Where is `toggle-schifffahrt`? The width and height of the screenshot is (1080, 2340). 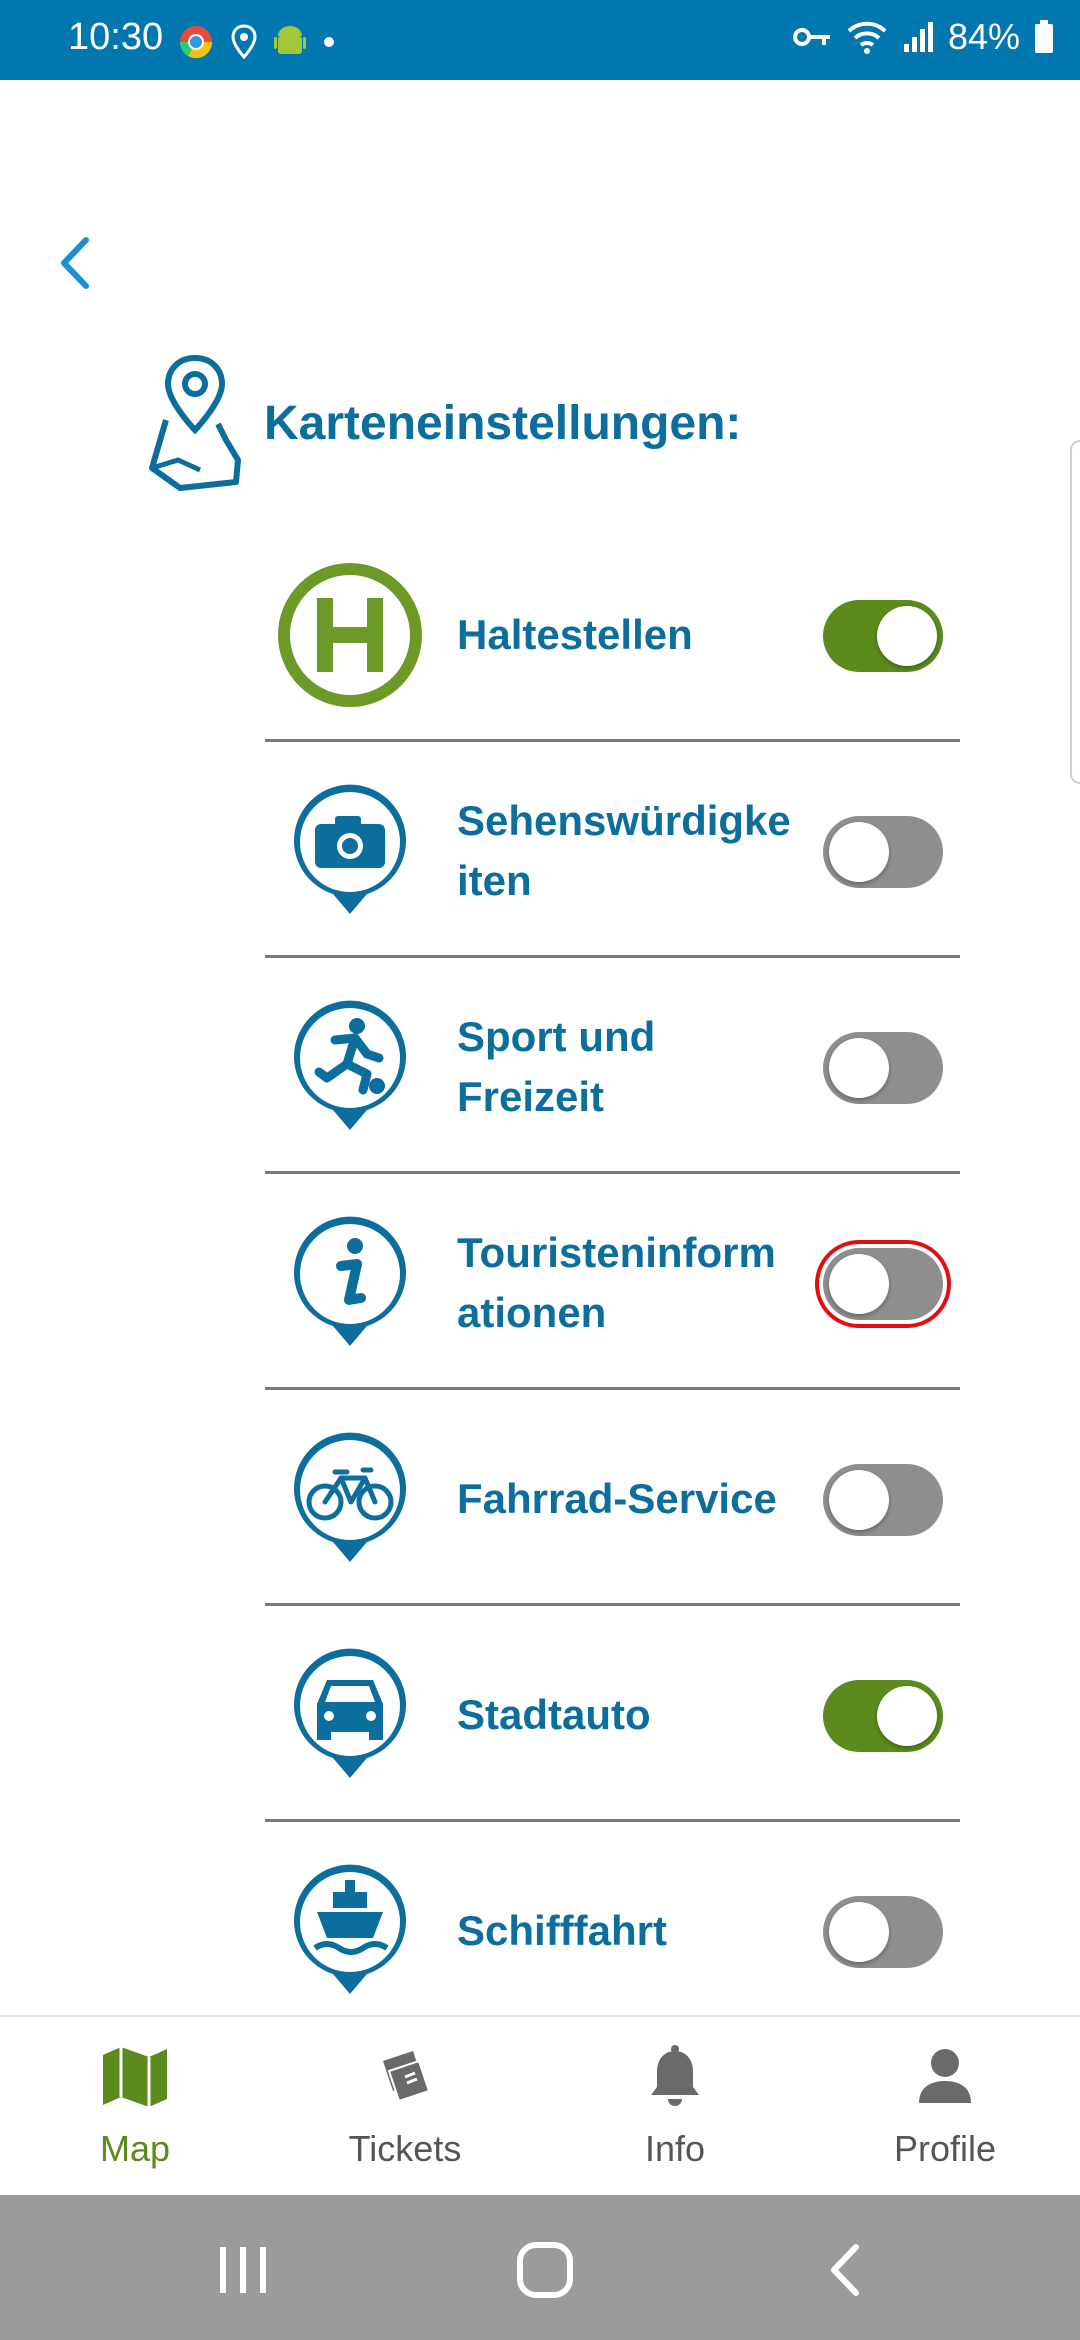 toggle-schifffahrt is located at coordinates (883, 1932).